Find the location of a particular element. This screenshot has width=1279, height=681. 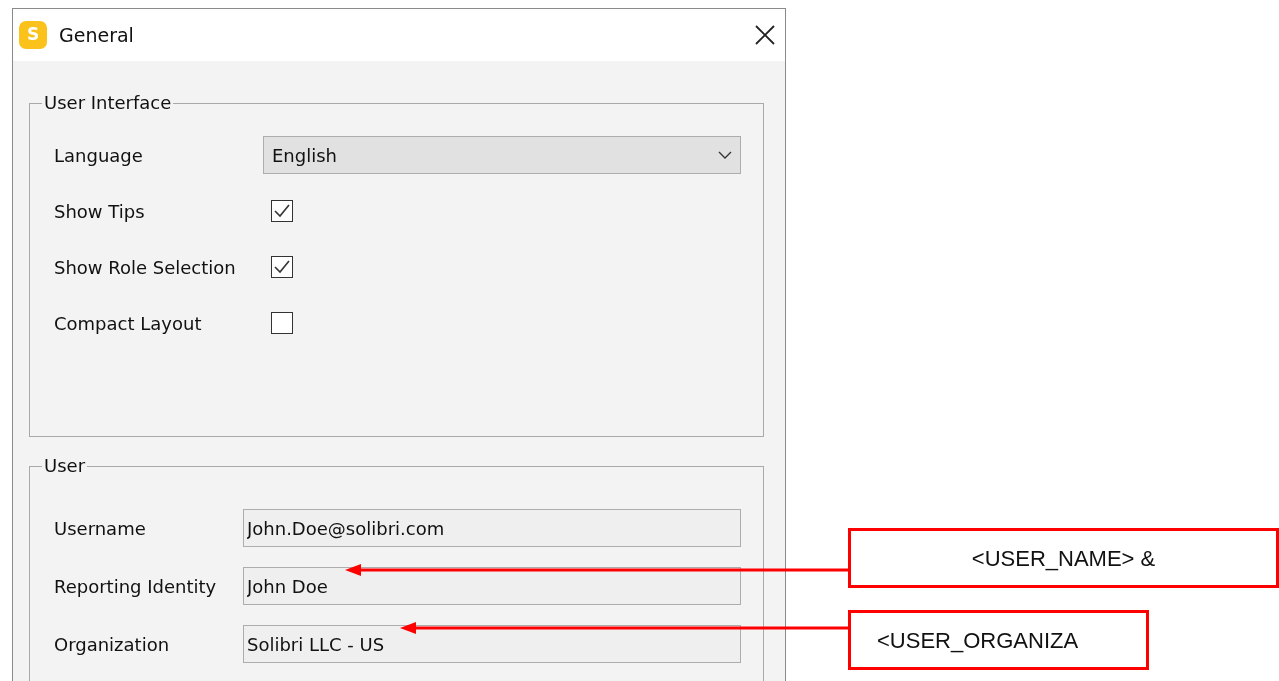

field-label: Language is located at coordinates (99, 155).